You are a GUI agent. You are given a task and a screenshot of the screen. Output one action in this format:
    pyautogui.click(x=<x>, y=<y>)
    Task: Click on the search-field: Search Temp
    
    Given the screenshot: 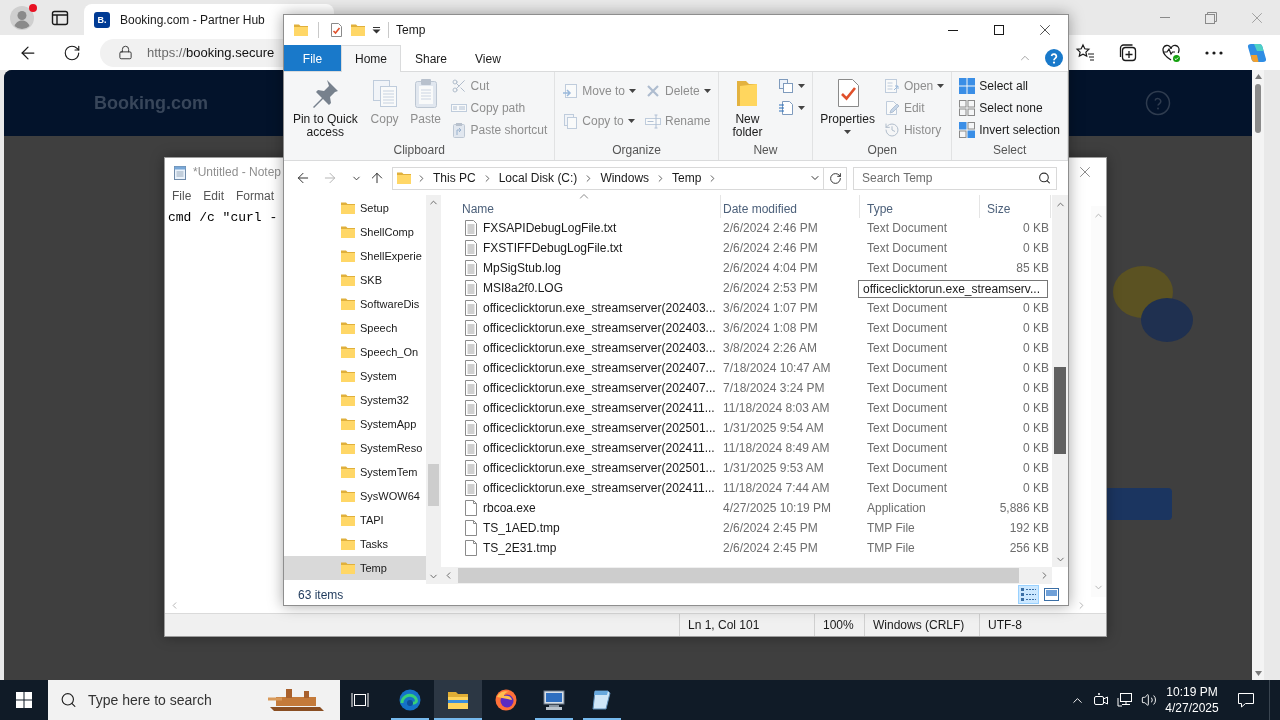 What is the action you would take?
    pyautogui.click(x=955, y=178)
    